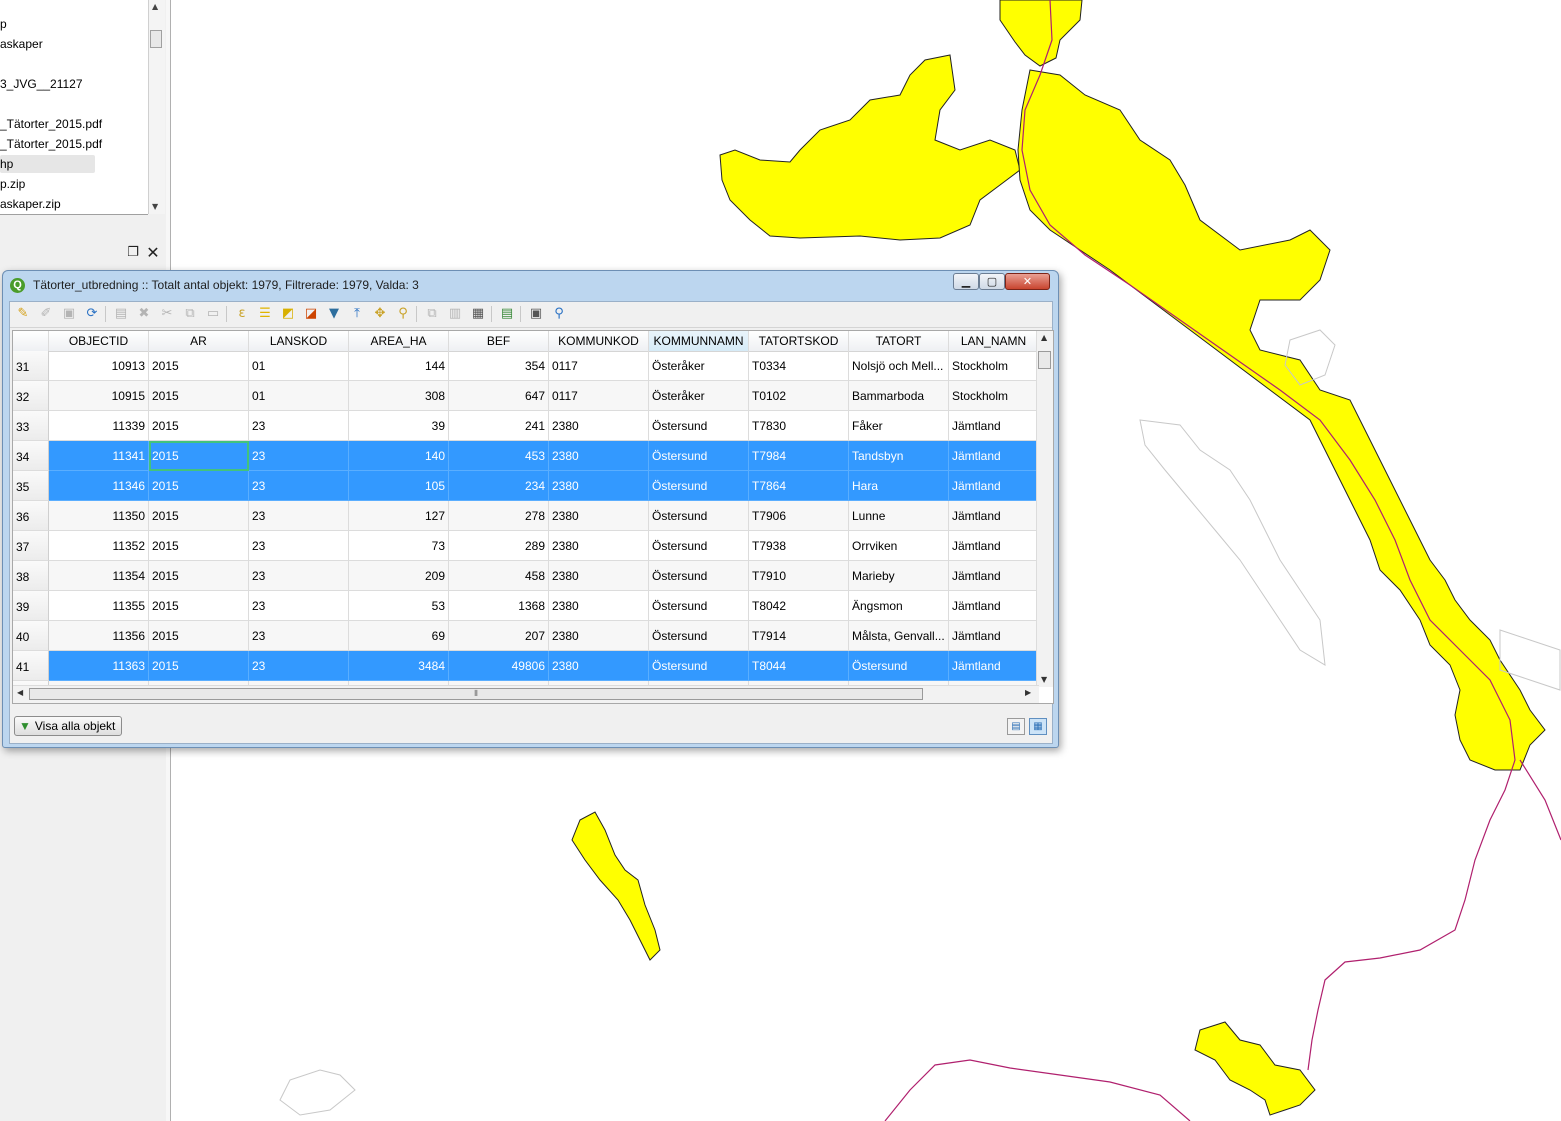  Describe the element at coordinates (69, 314) in the screenshot. I see `save-icon: ▣` at that location.